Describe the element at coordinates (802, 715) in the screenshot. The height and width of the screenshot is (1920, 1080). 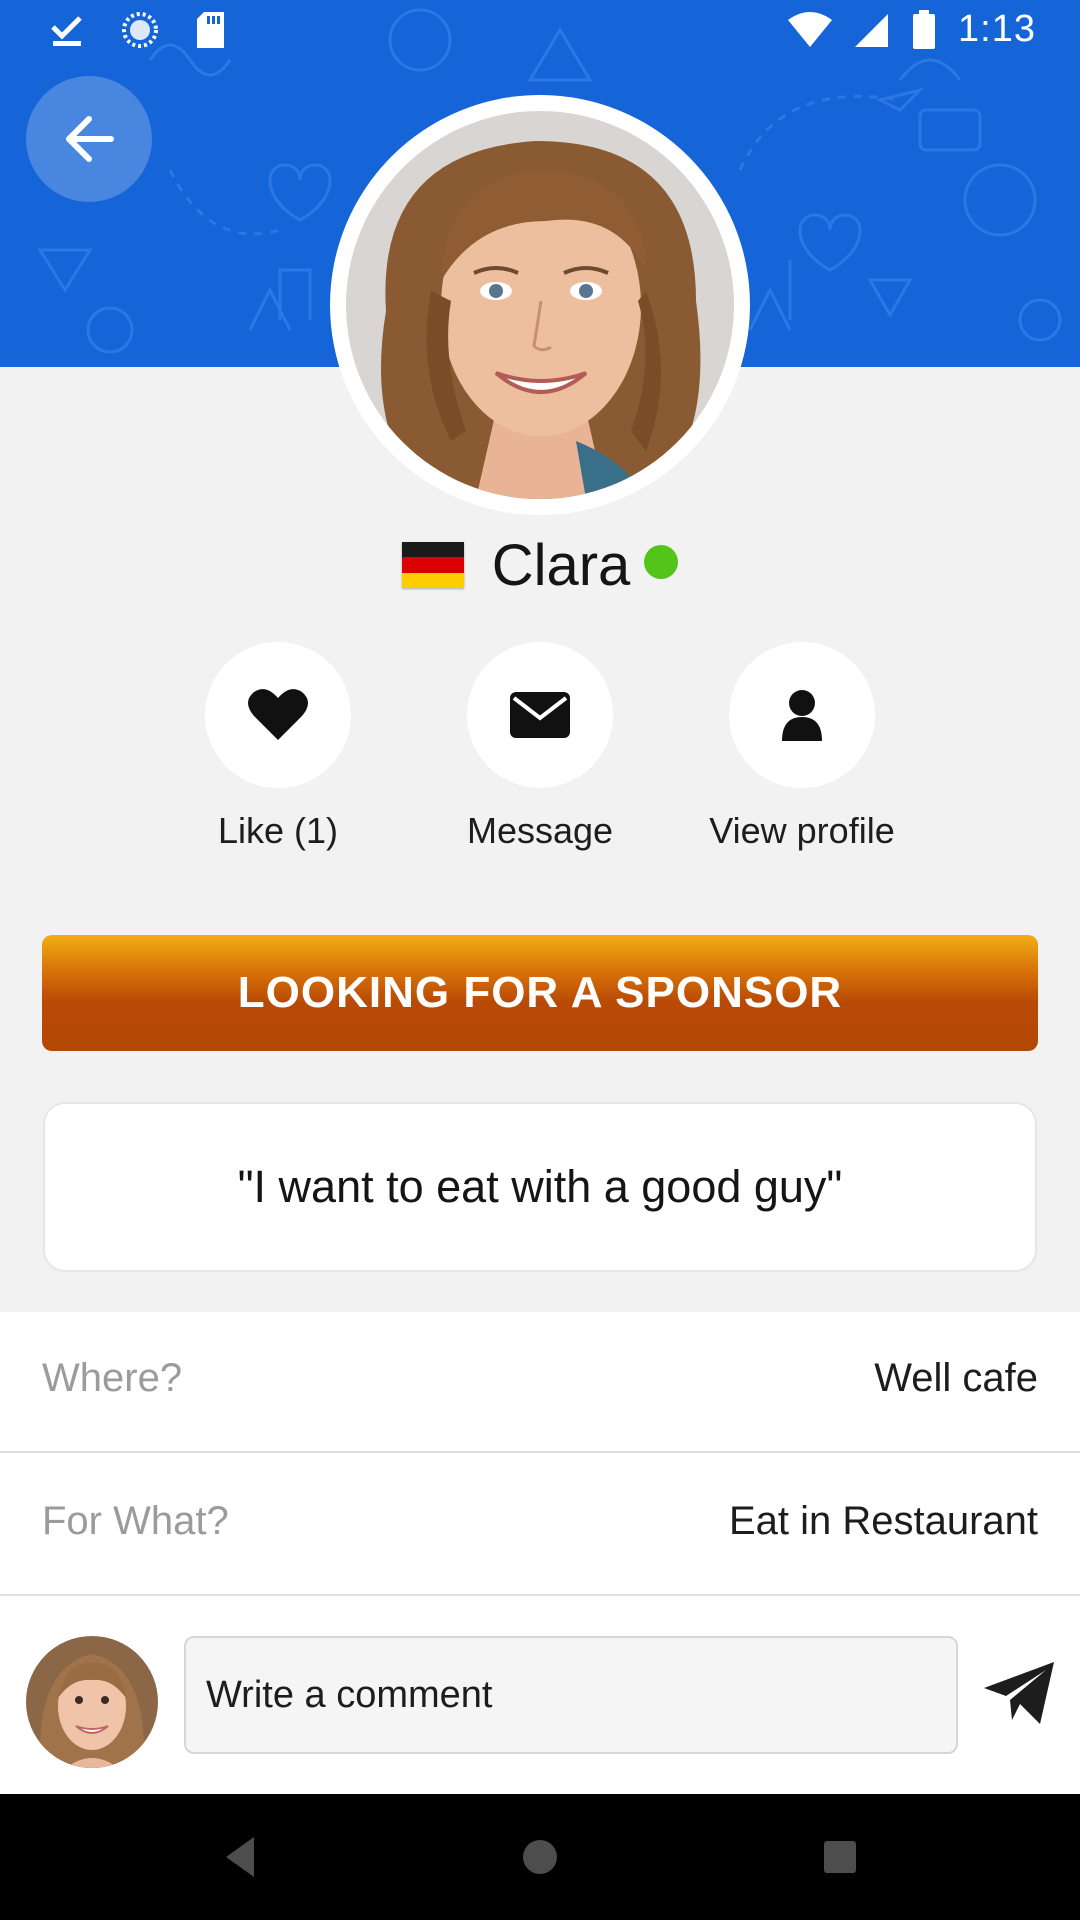
I see `user-icon` at that location.